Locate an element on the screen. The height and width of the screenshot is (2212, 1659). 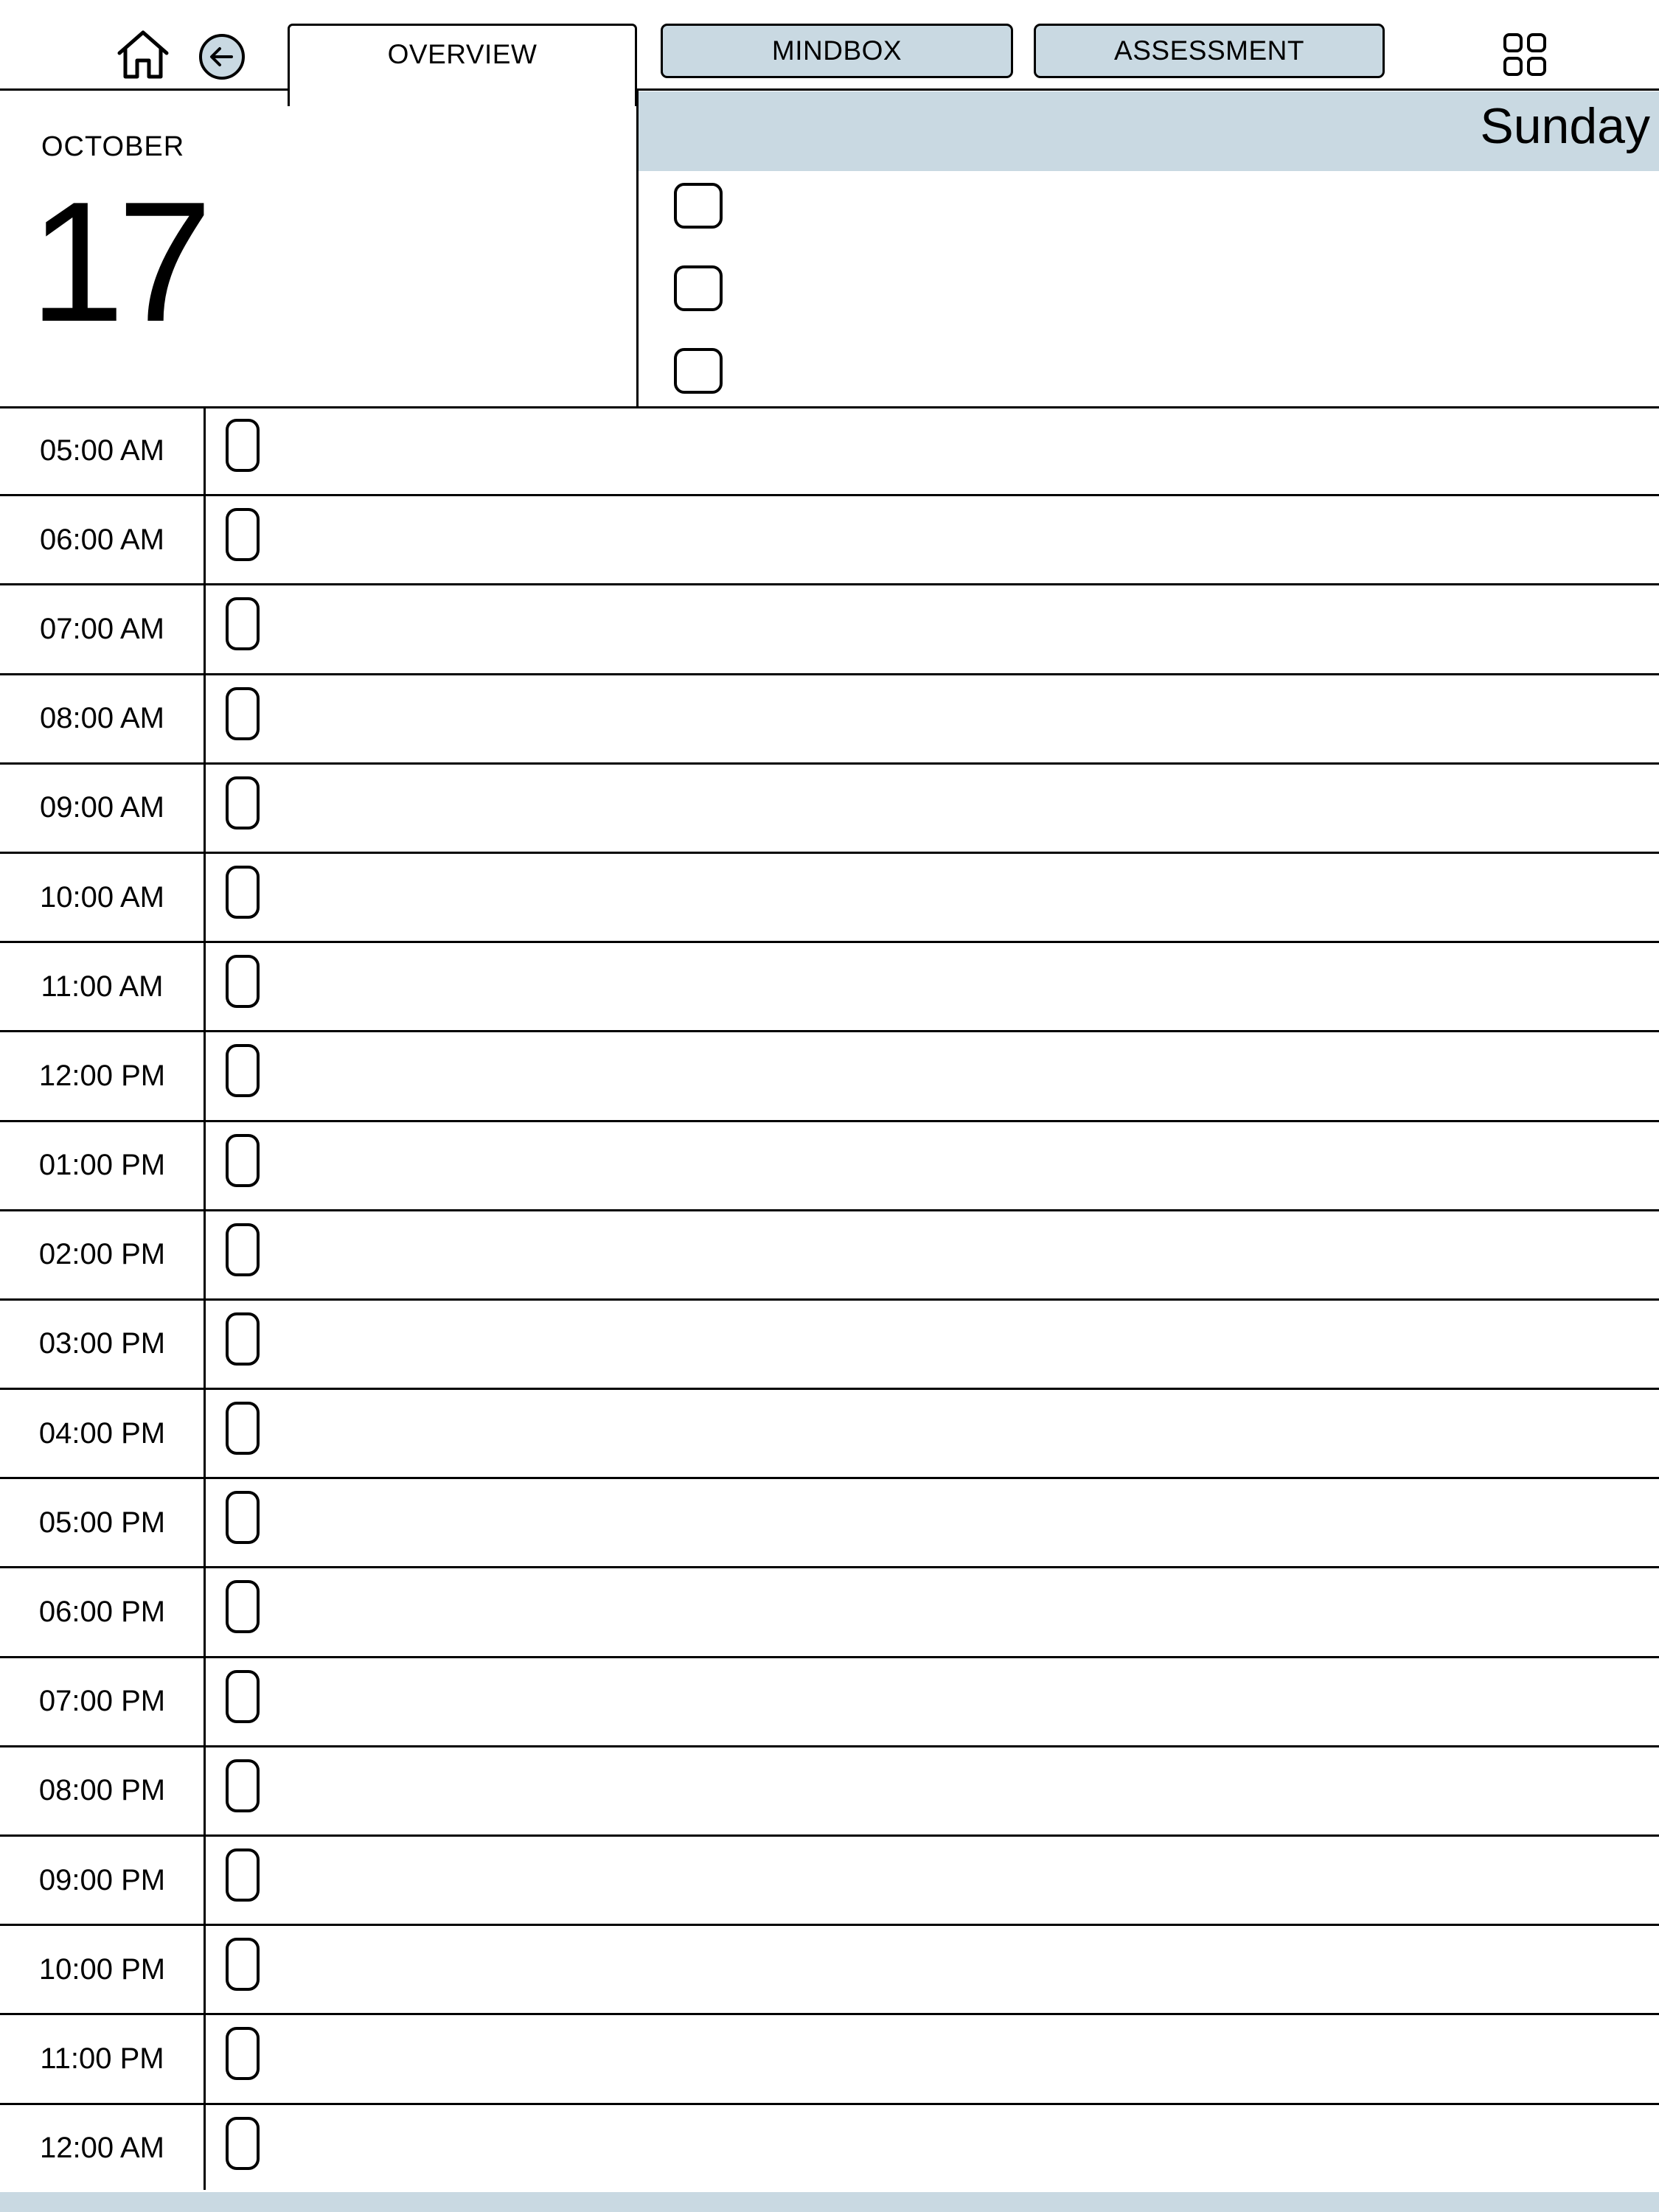
time-label: 06:00 AM is located at coordinates (101, 539).